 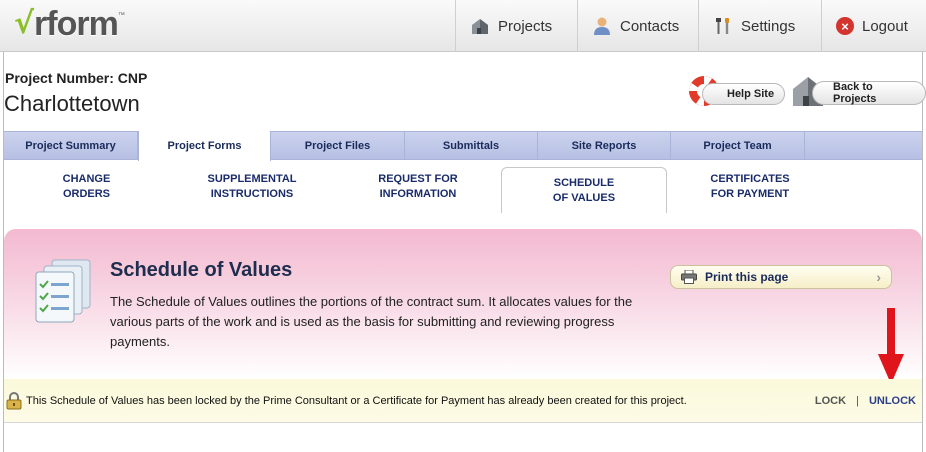 I want to click on back-to-projects-label: Back to Projects, so click(x=869, y=92).